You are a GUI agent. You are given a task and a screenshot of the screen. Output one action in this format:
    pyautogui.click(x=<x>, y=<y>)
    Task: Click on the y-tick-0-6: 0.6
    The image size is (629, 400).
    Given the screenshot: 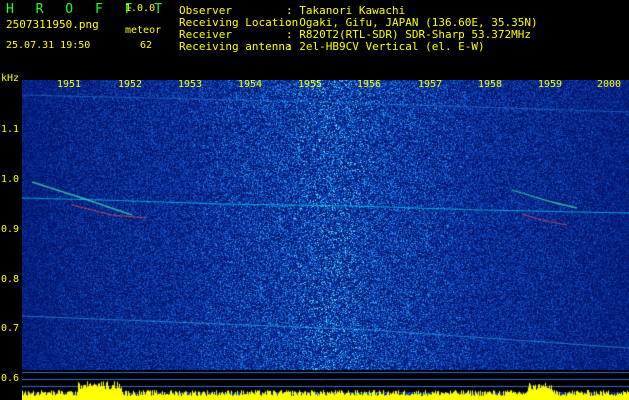 What is the action you would take?
    pyautogui.click(x=10, y=378)
    